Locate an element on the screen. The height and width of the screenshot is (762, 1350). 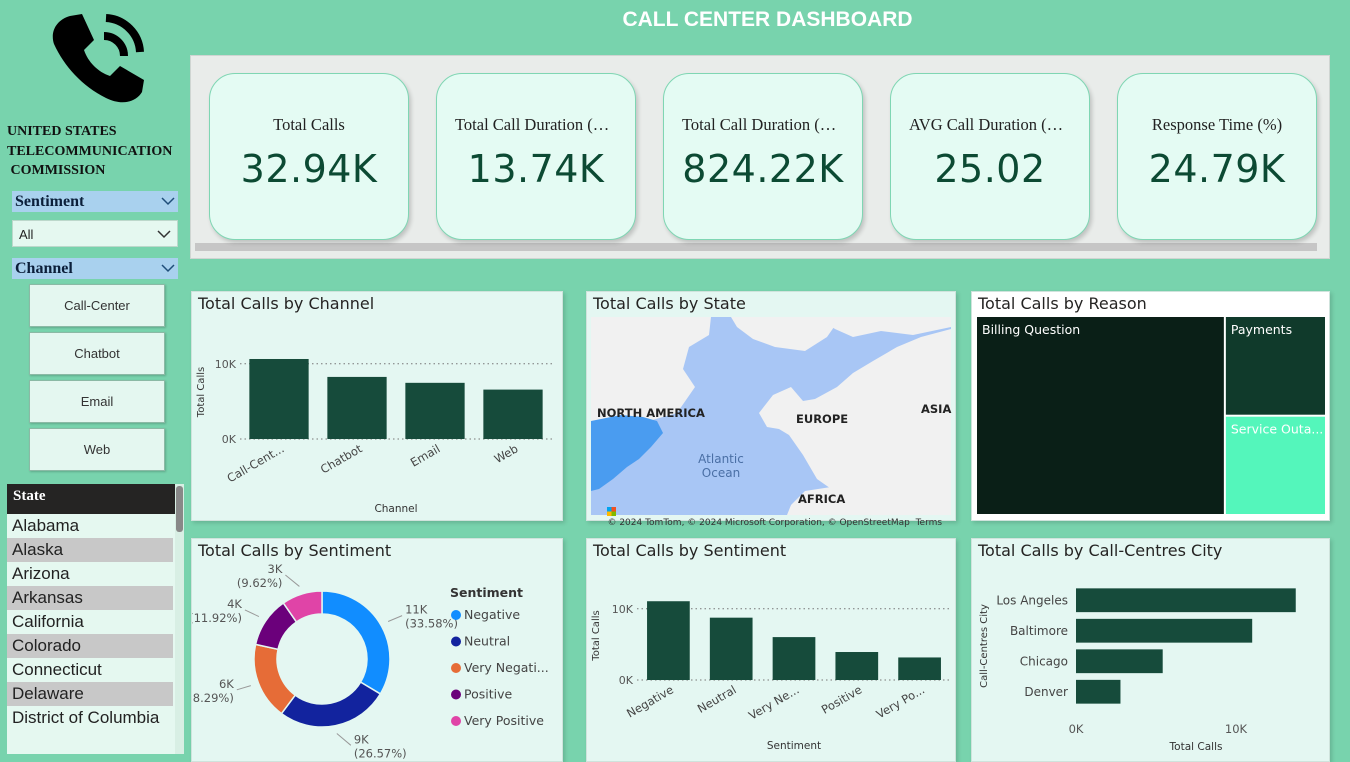
y-axis-title: Total Calls is located at coordinates (201, 392).